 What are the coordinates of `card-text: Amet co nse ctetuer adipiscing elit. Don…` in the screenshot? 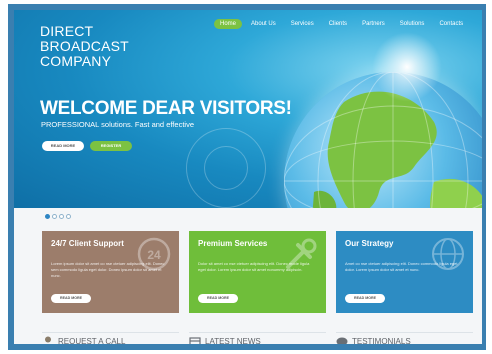 It's located at (401, 266).